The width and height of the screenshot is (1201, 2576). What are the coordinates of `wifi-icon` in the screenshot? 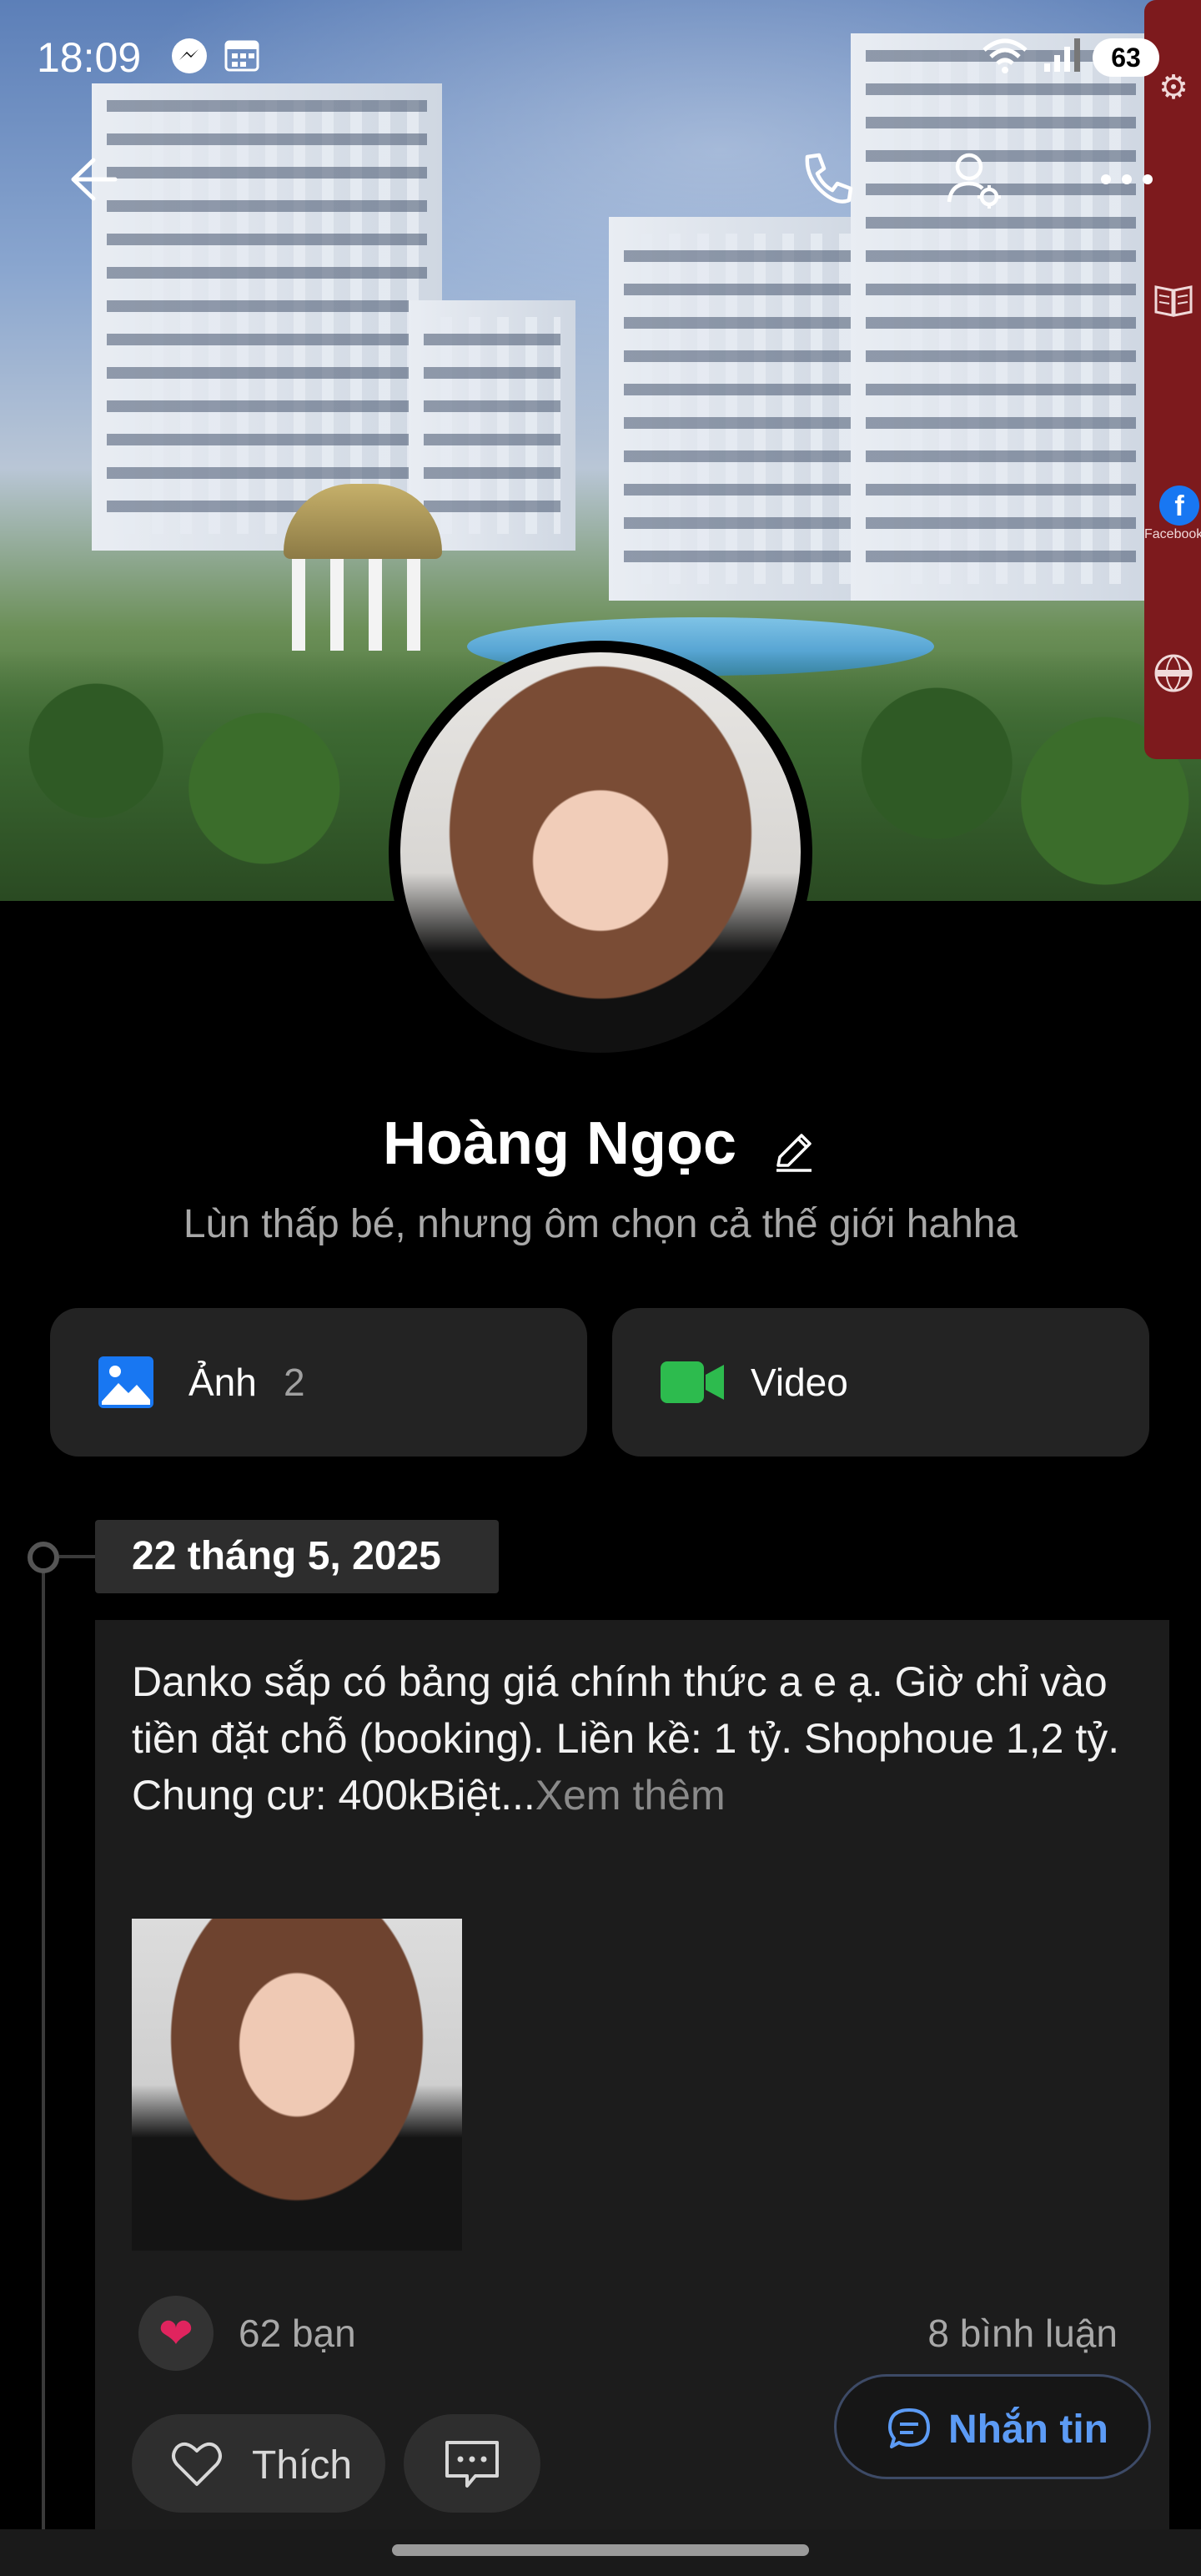 It's located at (1005, 60).